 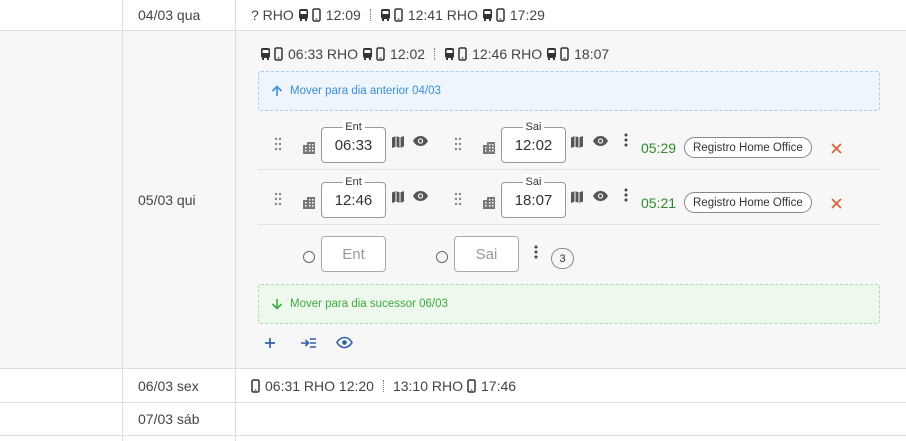 I want to click on move-next-label: Mover para dia sucessor 06/03, so click(x=369, y=304).